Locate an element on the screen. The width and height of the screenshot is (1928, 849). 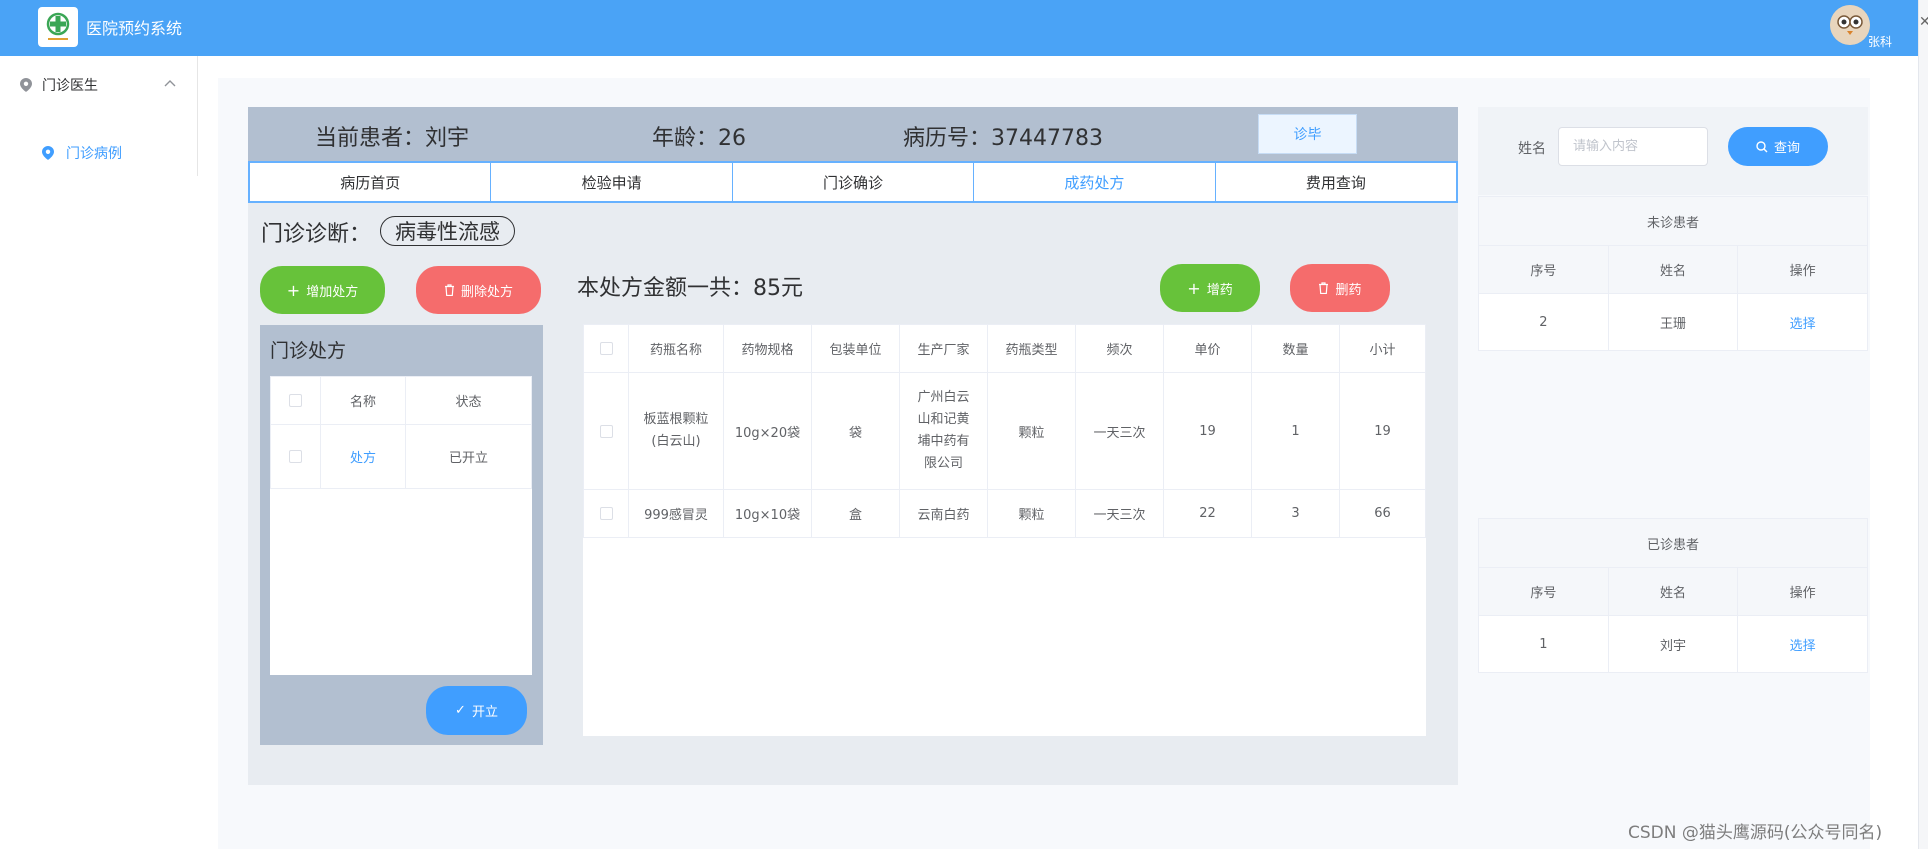
drug-unit: 袋 is located at coordinates (855, 431).